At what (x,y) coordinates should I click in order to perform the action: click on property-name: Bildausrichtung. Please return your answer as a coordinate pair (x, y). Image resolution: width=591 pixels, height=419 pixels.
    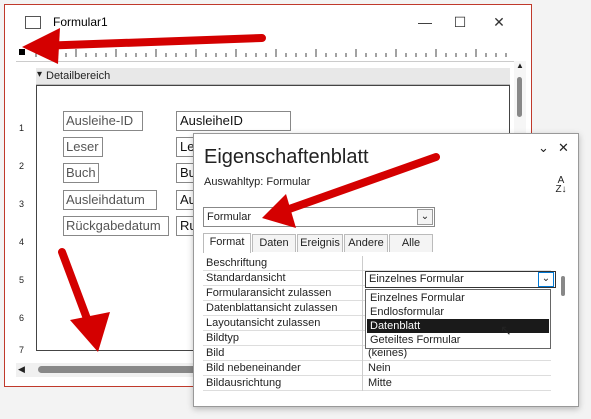
    Looking at the image, I should click on (283, 383).